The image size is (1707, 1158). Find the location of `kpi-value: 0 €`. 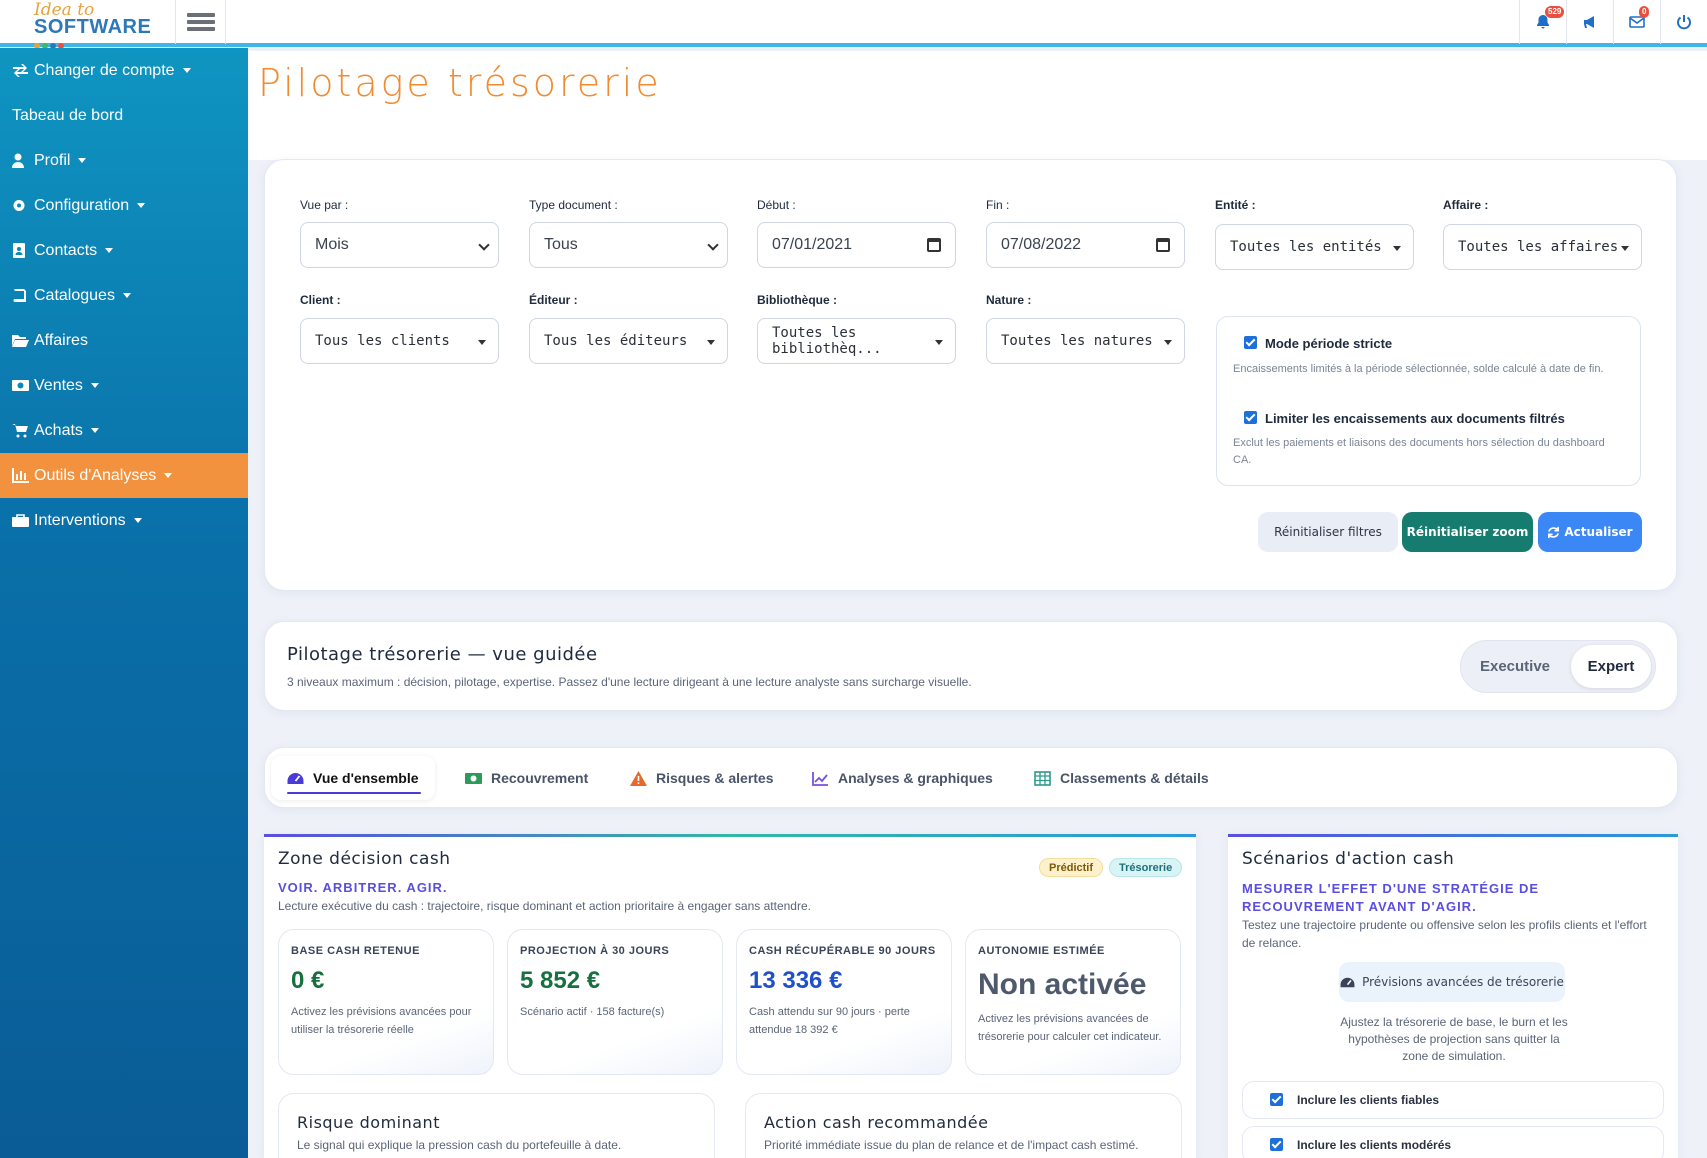

kpi-value: 0 € is located at coordinates (308, 980).